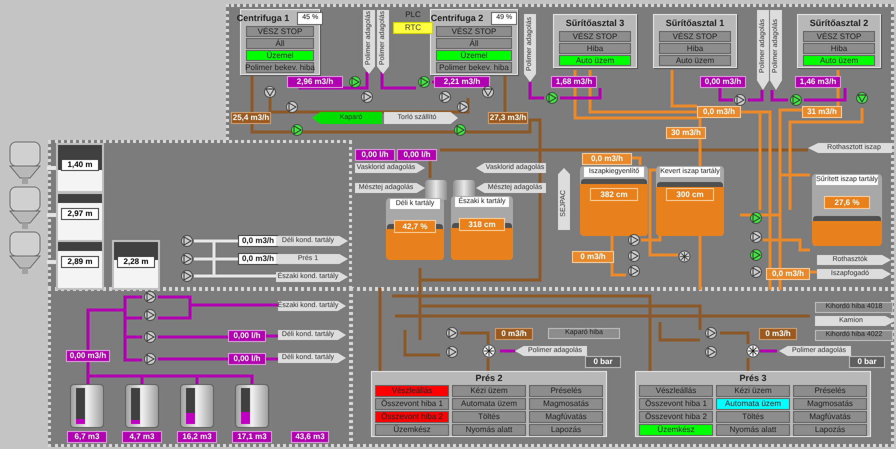 The width and height of the screenshot is (896, 449). What do you see at coordinates (686, 133) in the screenshot?
I see `flow-reading: 30 m3/h` at bounding box center [686, 133].